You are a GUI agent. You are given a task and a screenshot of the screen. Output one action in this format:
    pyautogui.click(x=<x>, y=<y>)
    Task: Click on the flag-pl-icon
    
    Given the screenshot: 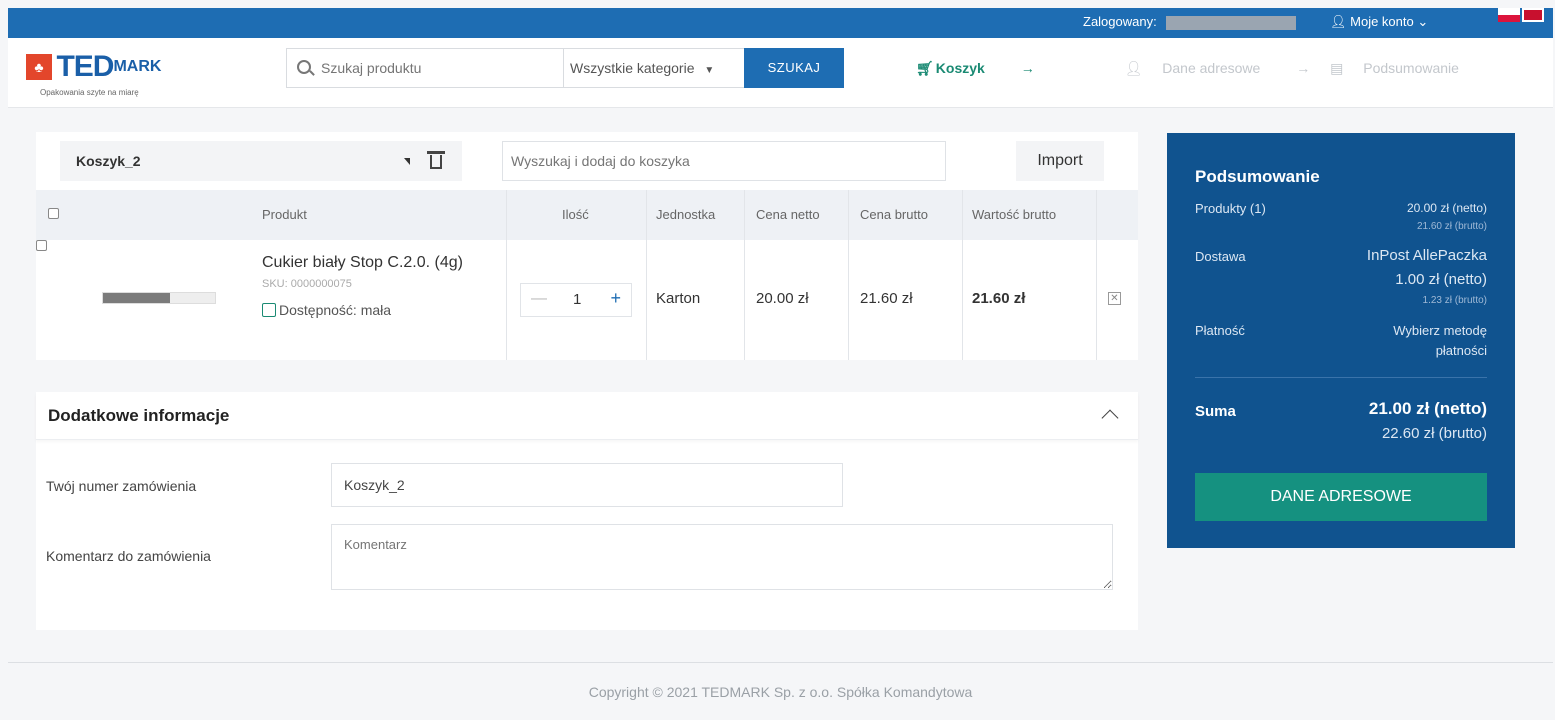 What is the action you would take?
    pyautogui.click(x=1509, y=15)
    